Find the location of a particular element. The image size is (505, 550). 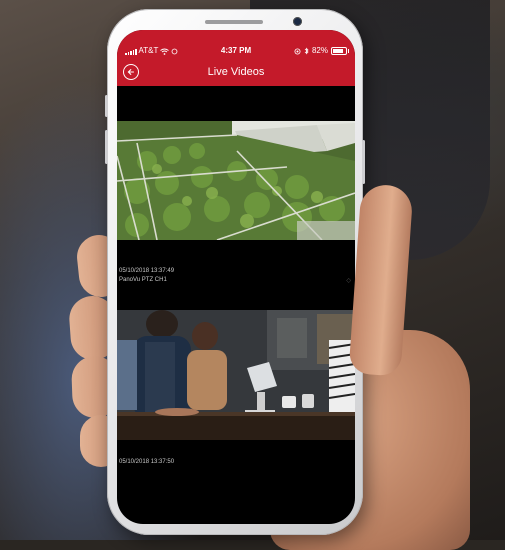

phone-front-camera is located at coordinates (297, 21).